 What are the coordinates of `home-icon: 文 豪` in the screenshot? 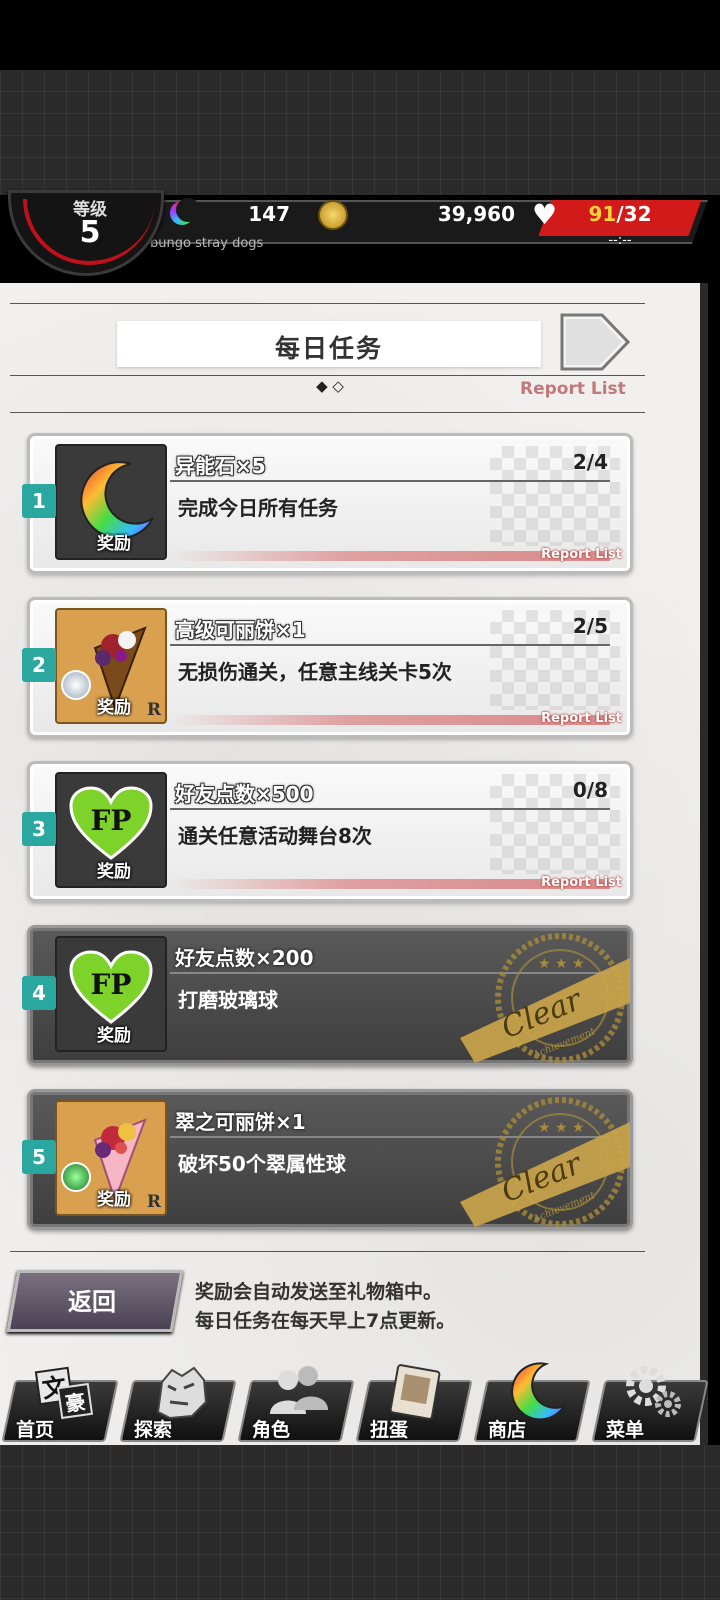 It's located at (64, 1393).